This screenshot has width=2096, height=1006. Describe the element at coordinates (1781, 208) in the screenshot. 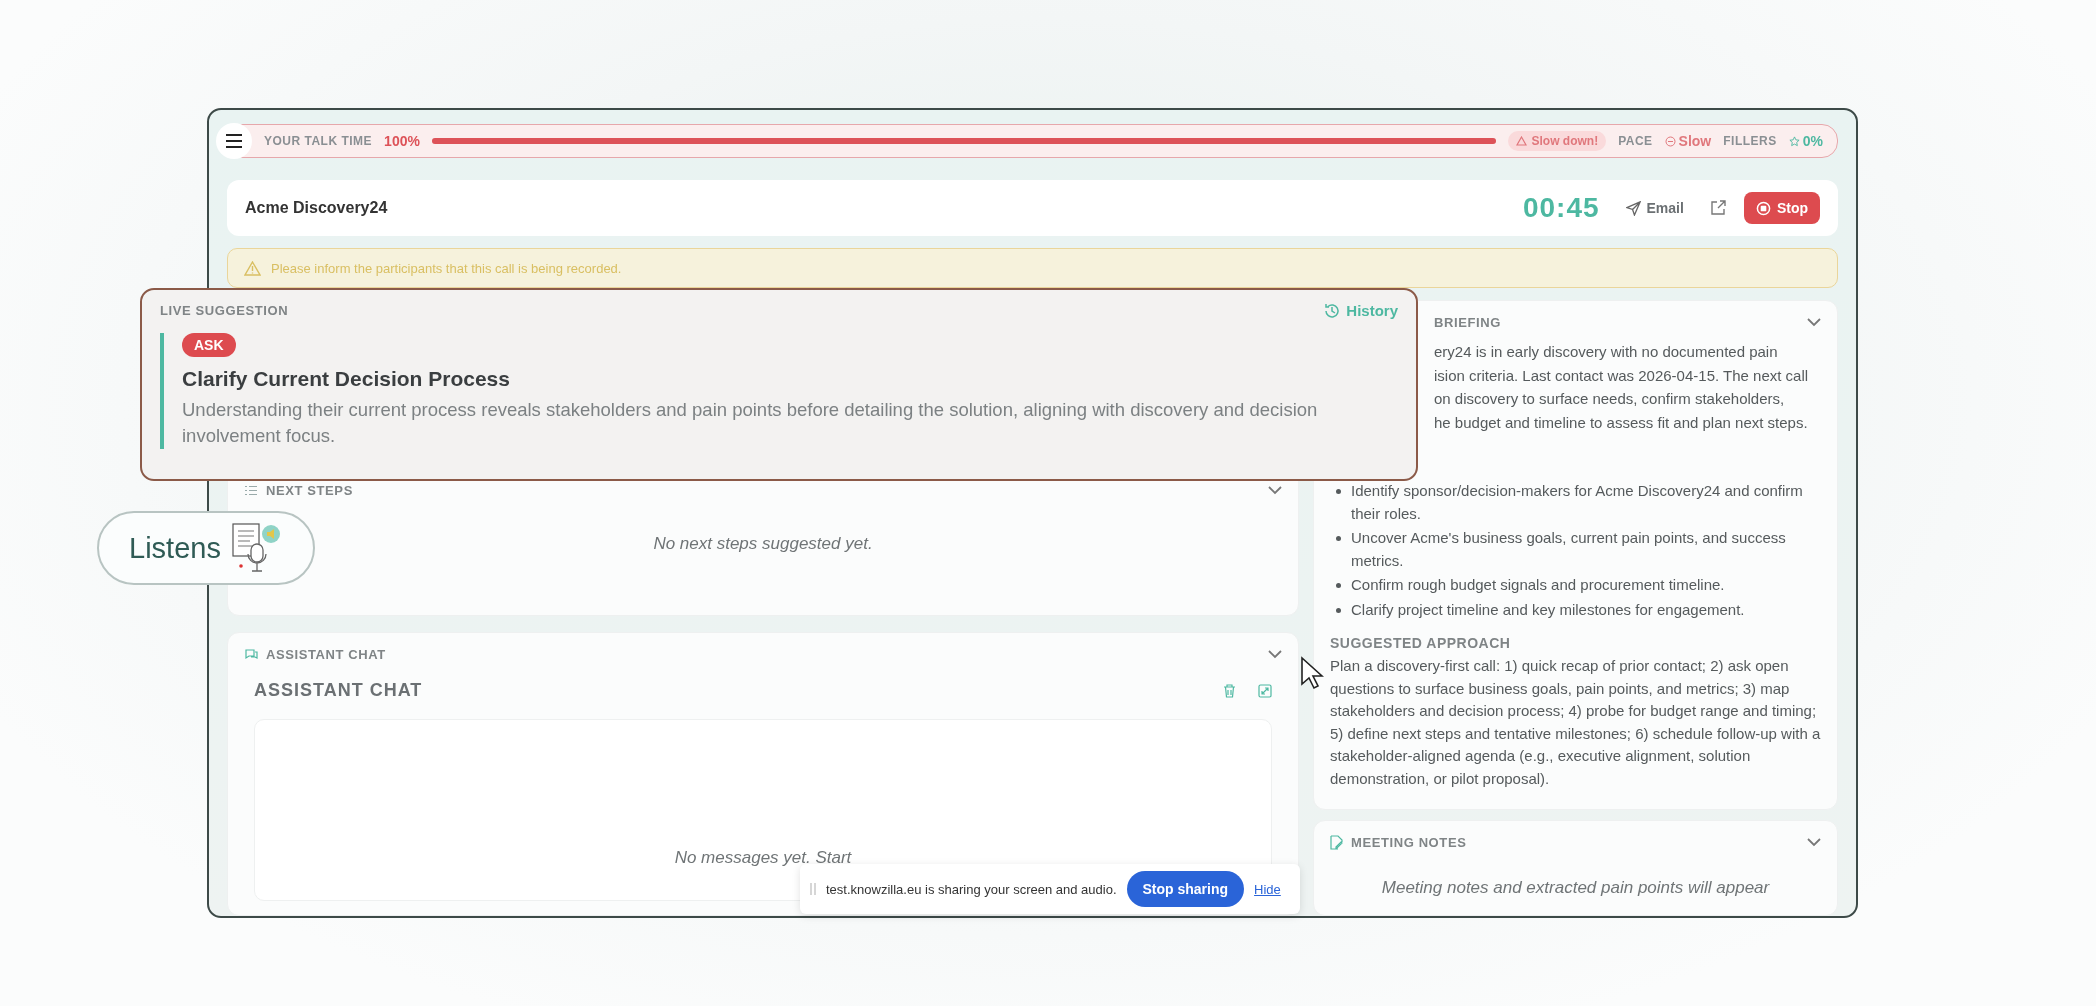

I see `stop-button: Stop` at that location.